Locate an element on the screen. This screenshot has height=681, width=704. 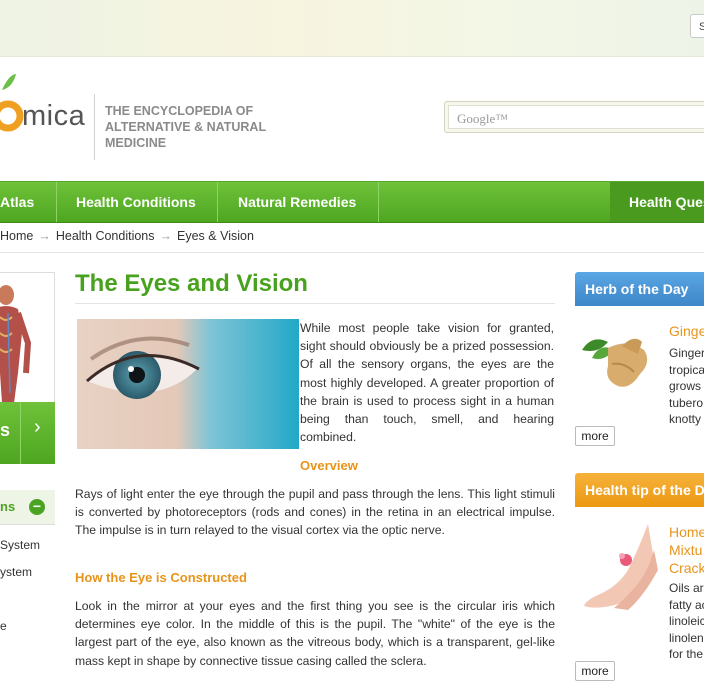
tip-title: Home Mixtu Crack is located at coordinates (686, 550).